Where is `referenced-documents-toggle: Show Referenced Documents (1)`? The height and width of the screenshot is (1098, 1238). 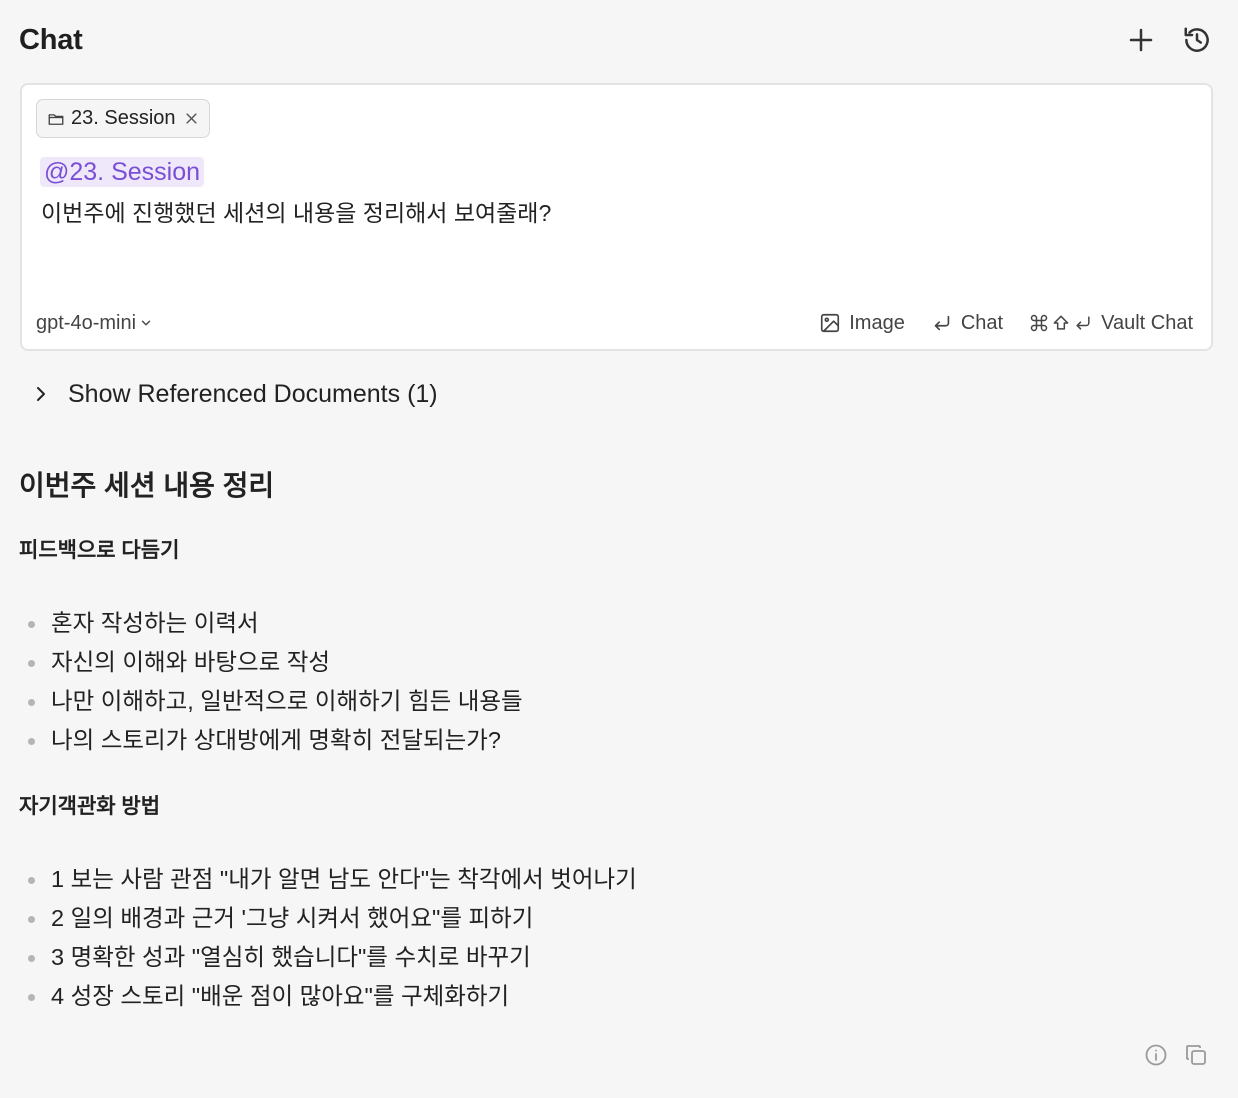
referenced-documents-toggle: Show Referenced Documents (1) is located at coordinates (235, 394).